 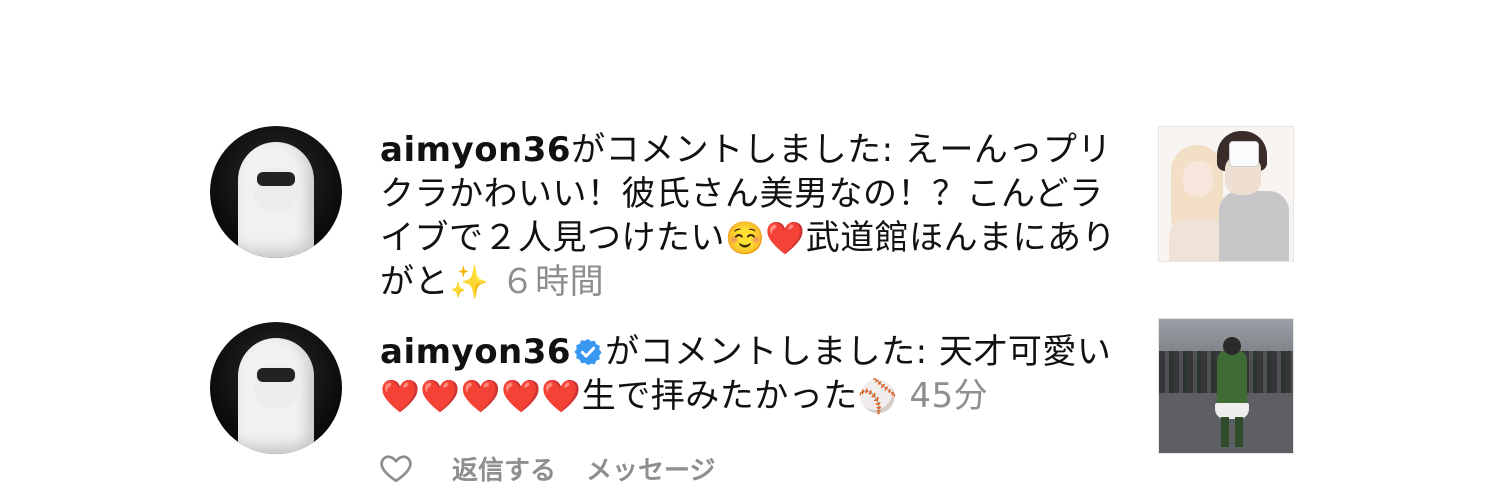 I want to click on baseball-emoji: ⚾, so click(x=878, y=396).